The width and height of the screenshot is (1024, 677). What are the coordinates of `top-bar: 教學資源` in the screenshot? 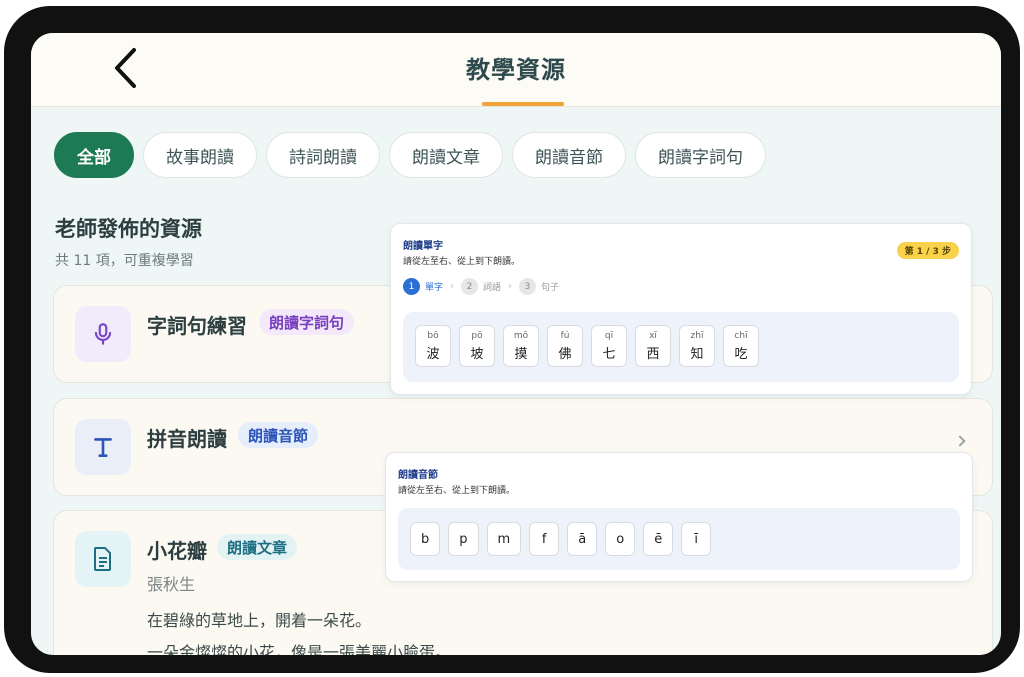 It's located at (516, 70).